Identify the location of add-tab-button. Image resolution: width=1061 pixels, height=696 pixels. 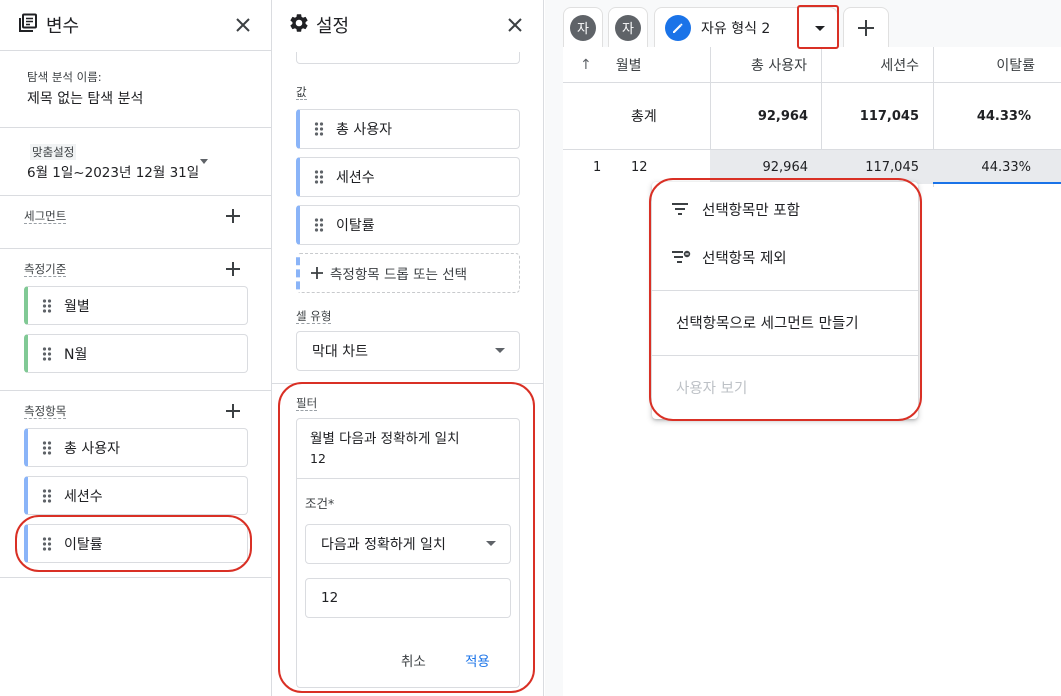
(866, 27).